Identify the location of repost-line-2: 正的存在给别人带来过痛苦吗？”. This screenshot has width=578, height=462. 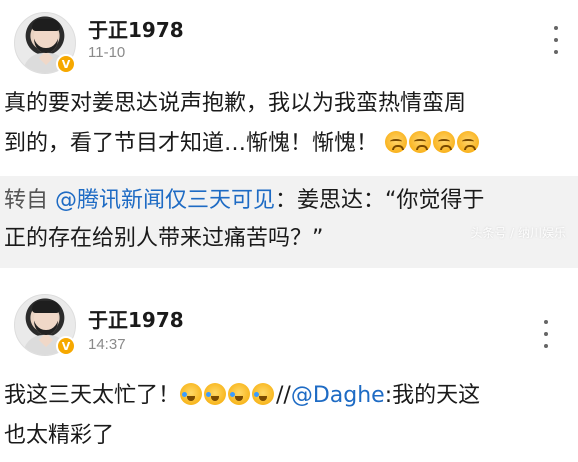
(164, 238).